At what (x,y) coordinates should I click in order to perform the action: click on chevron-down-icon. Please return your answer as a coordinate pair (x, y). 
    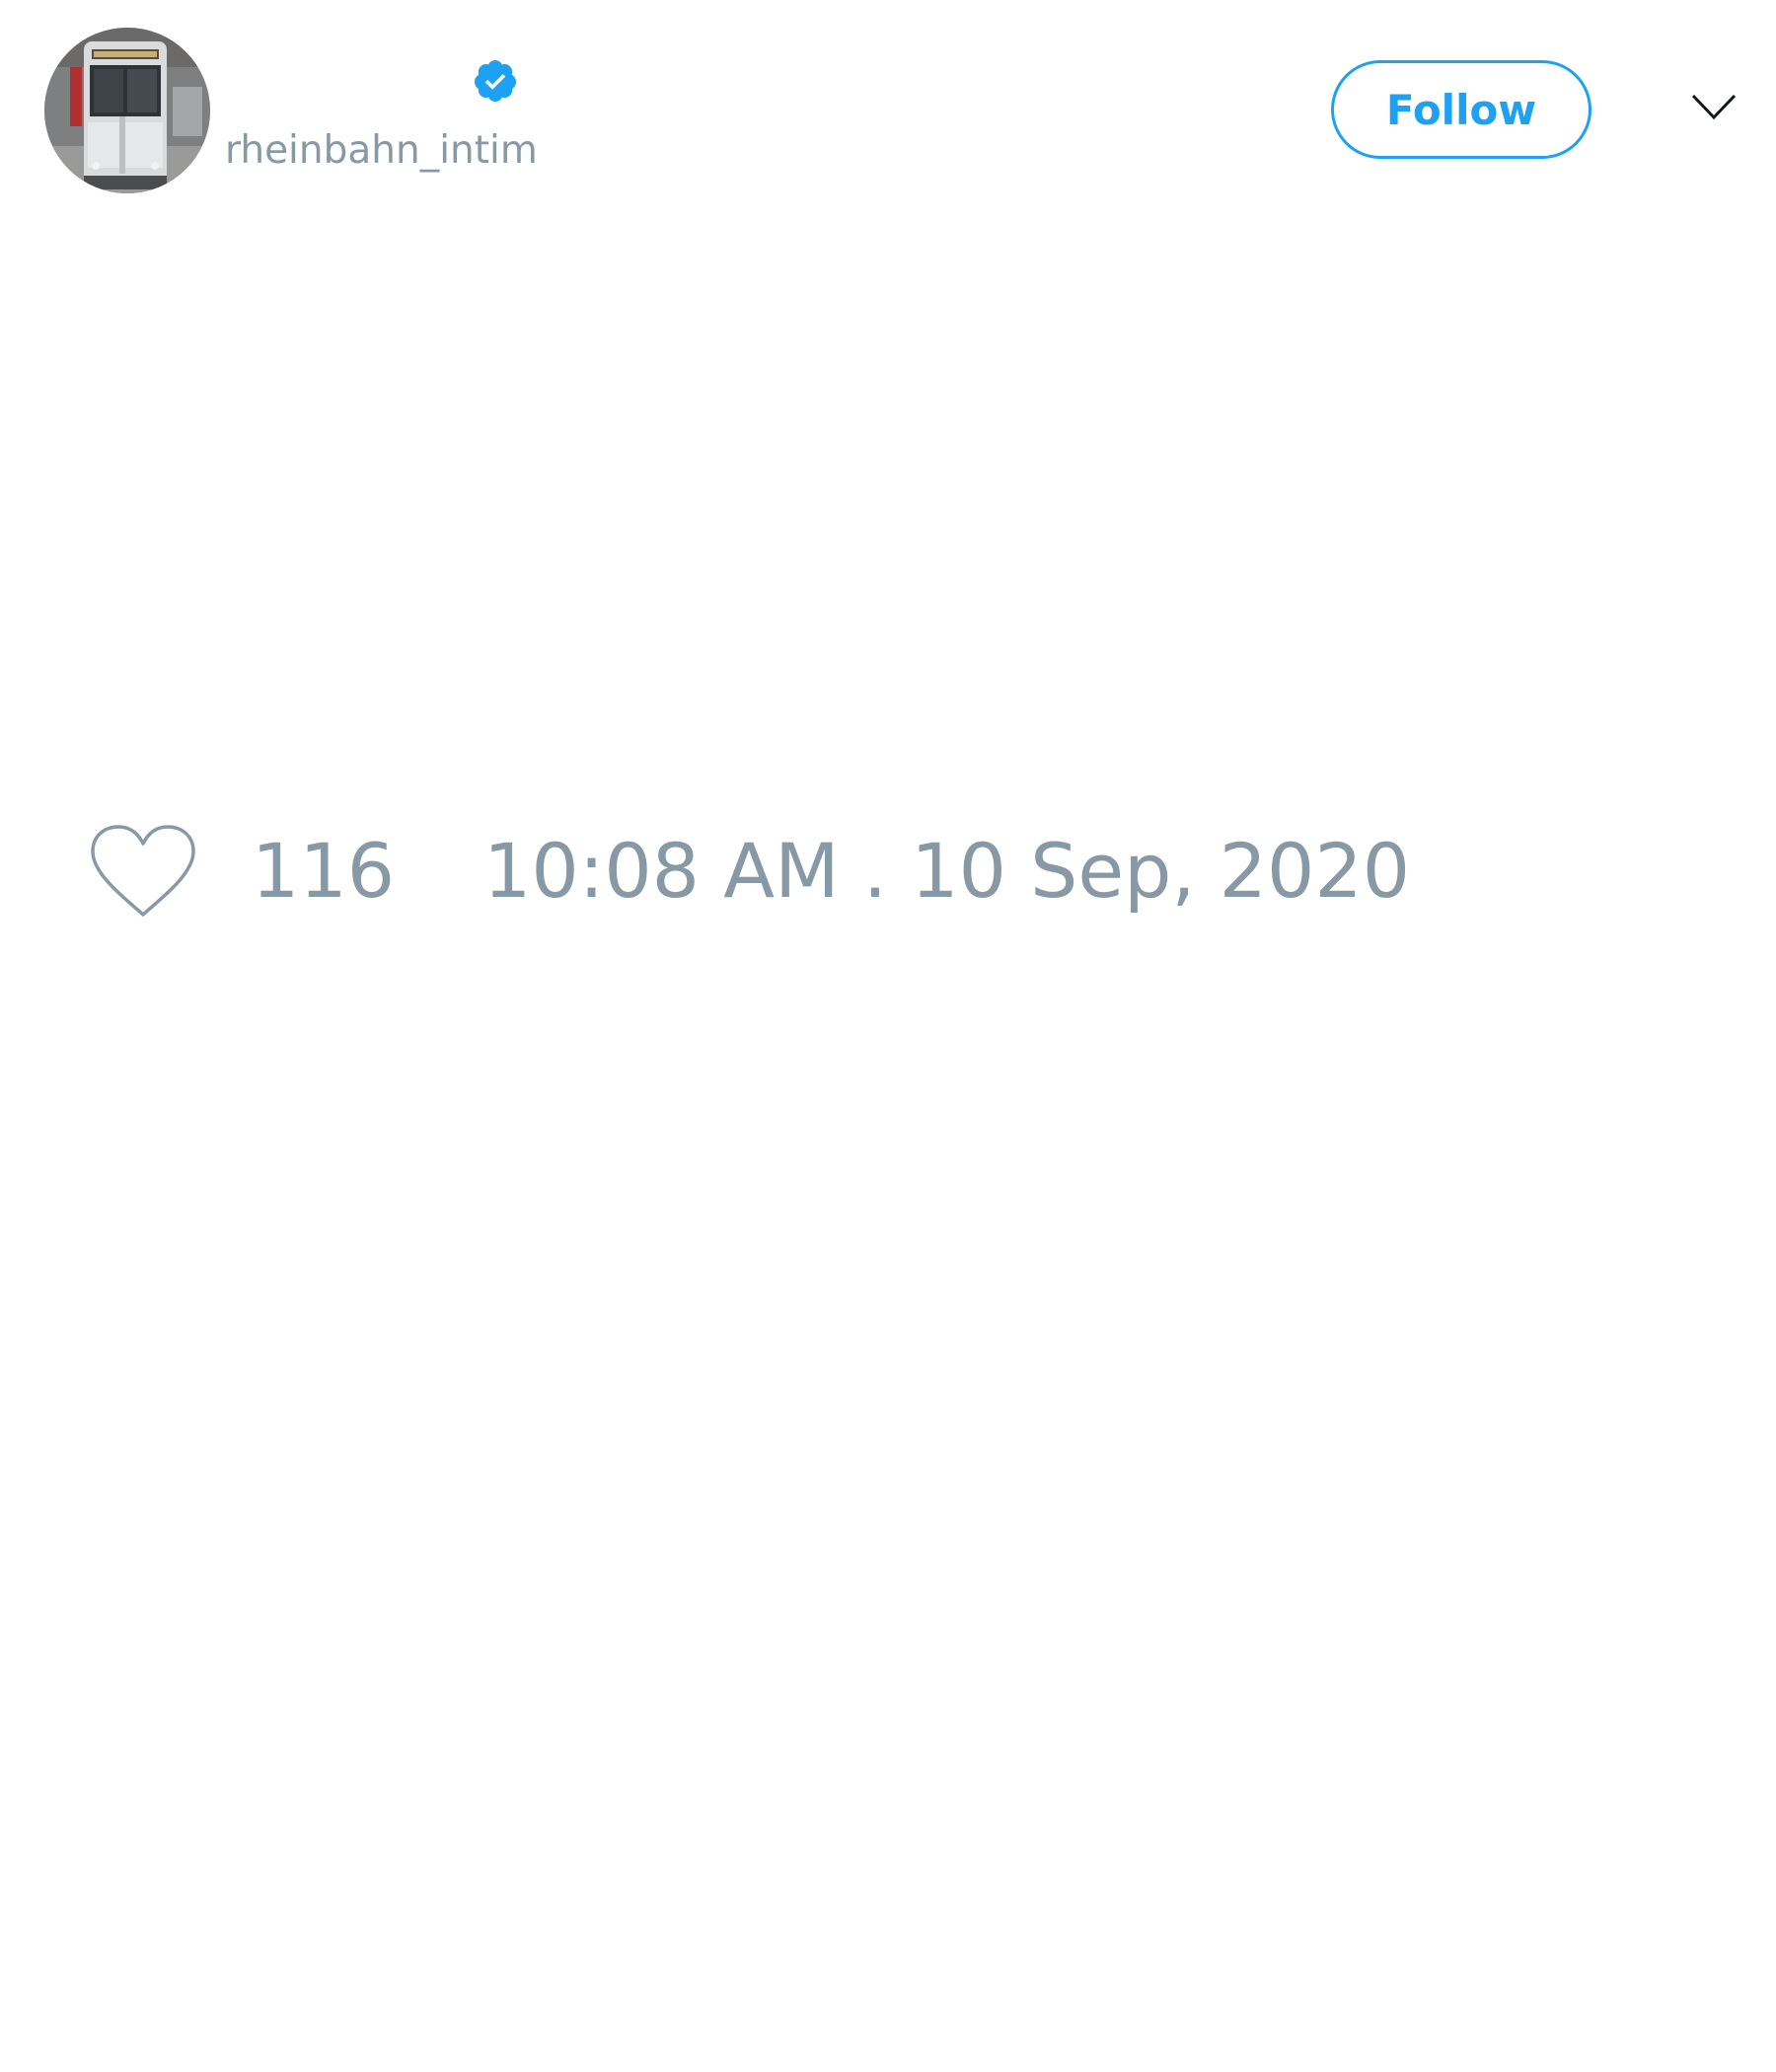
    Looking at the image, I should click on (1714, 108).